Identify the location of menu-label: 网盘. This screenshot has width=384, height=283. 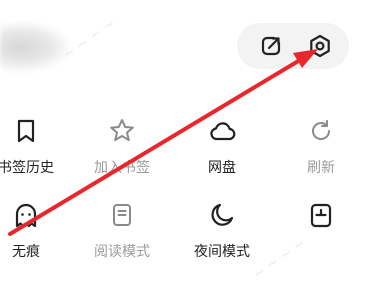
(222, 168).